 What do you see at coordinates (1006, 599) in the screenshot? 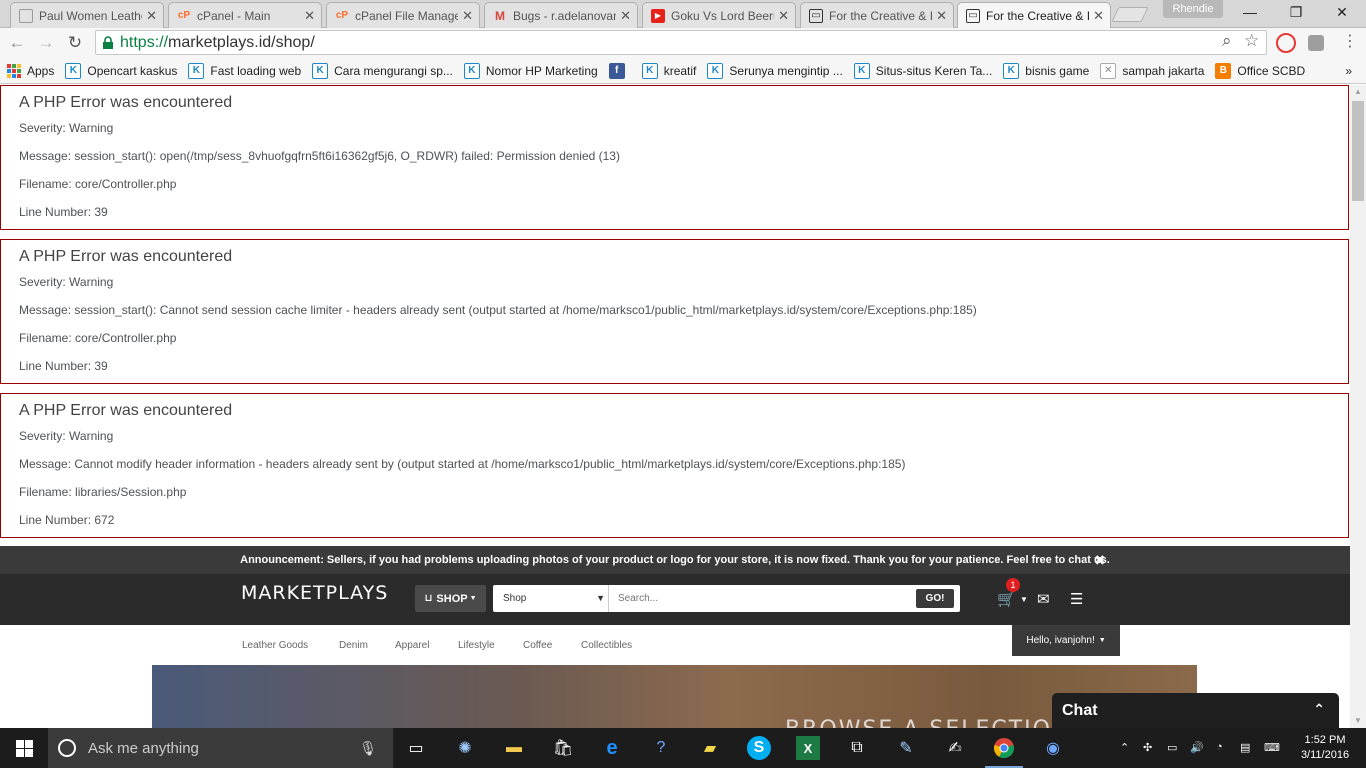
I see `cart-icon: 🛒` at bounding box center [1006, 599].